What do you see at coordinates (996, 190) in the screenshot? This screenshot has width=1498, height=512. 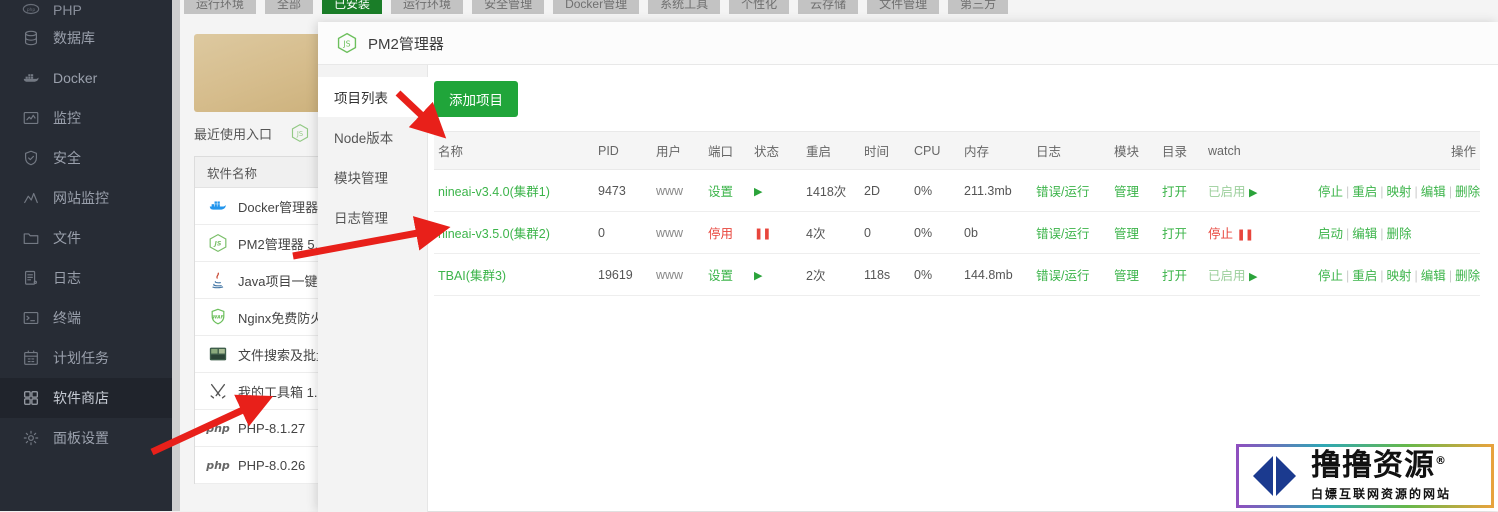 I see `cell-memory: 211.3mb` at bounding box center [996, 190].